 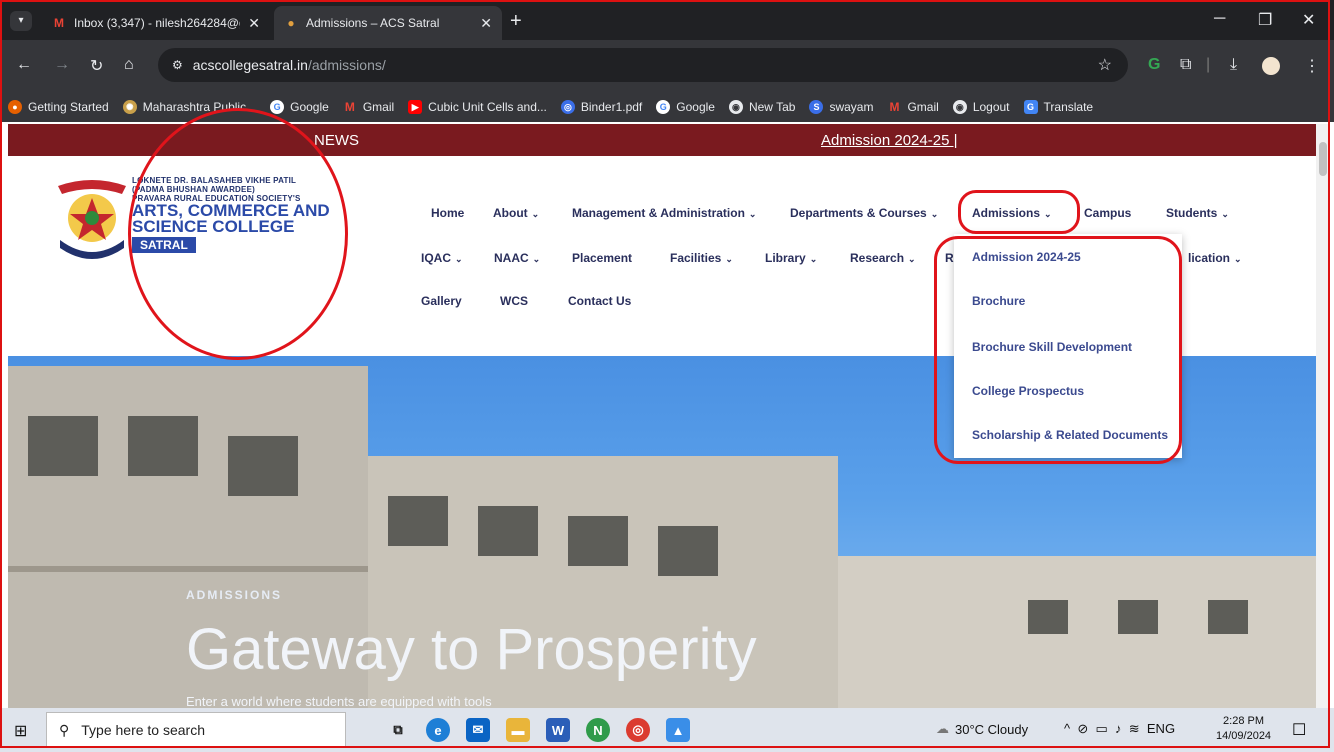 I want to click on news-label: NEWS, so click(x=336, y=140).